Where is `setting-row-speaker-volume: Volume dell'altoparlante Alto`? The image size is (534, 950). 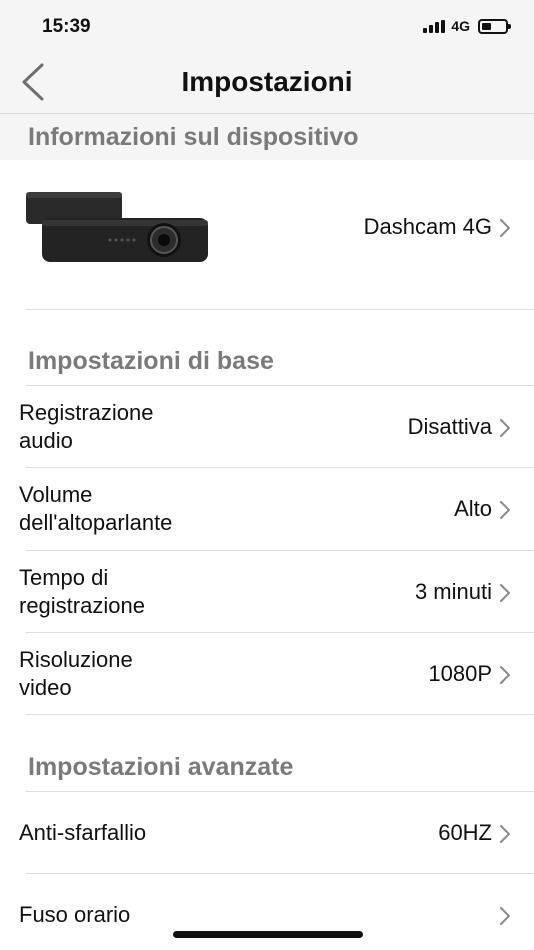 setting-row-speaker-volume: Volume dell'altoparlante Alto is located at coordinates (267, 509).